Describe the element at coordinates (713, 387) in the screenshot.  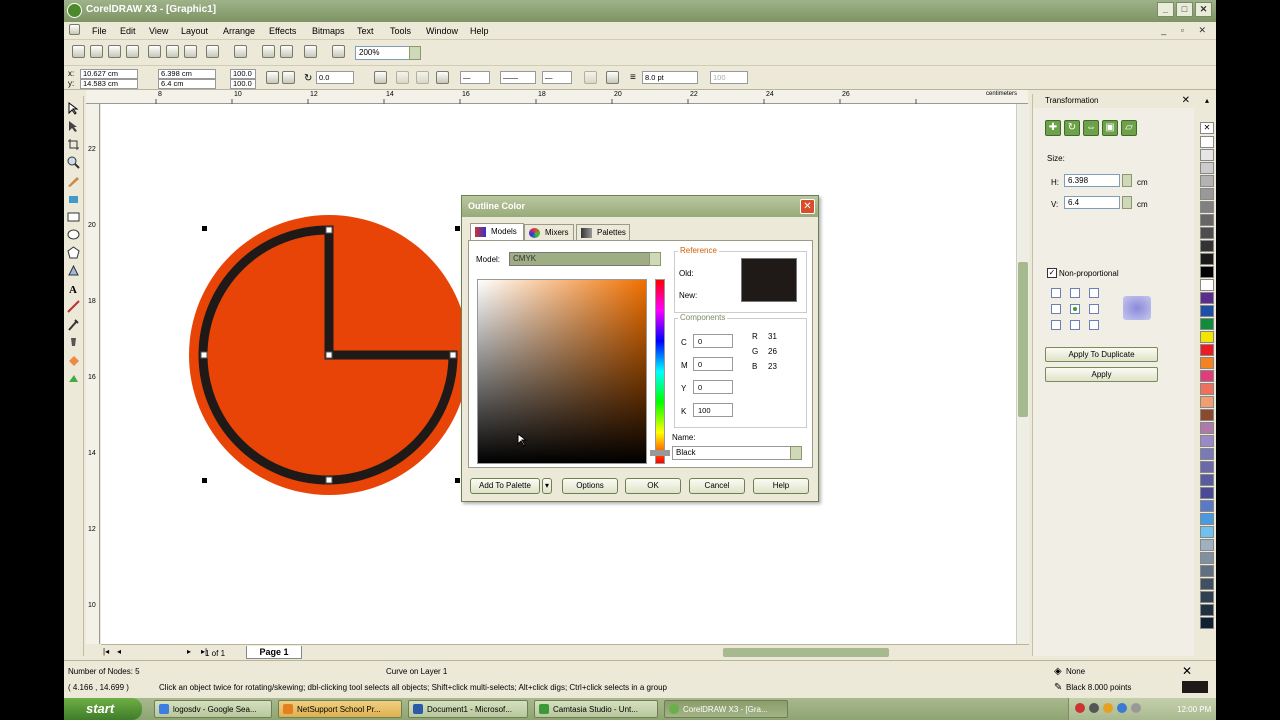
I see `yellow-field: 0` at that location.